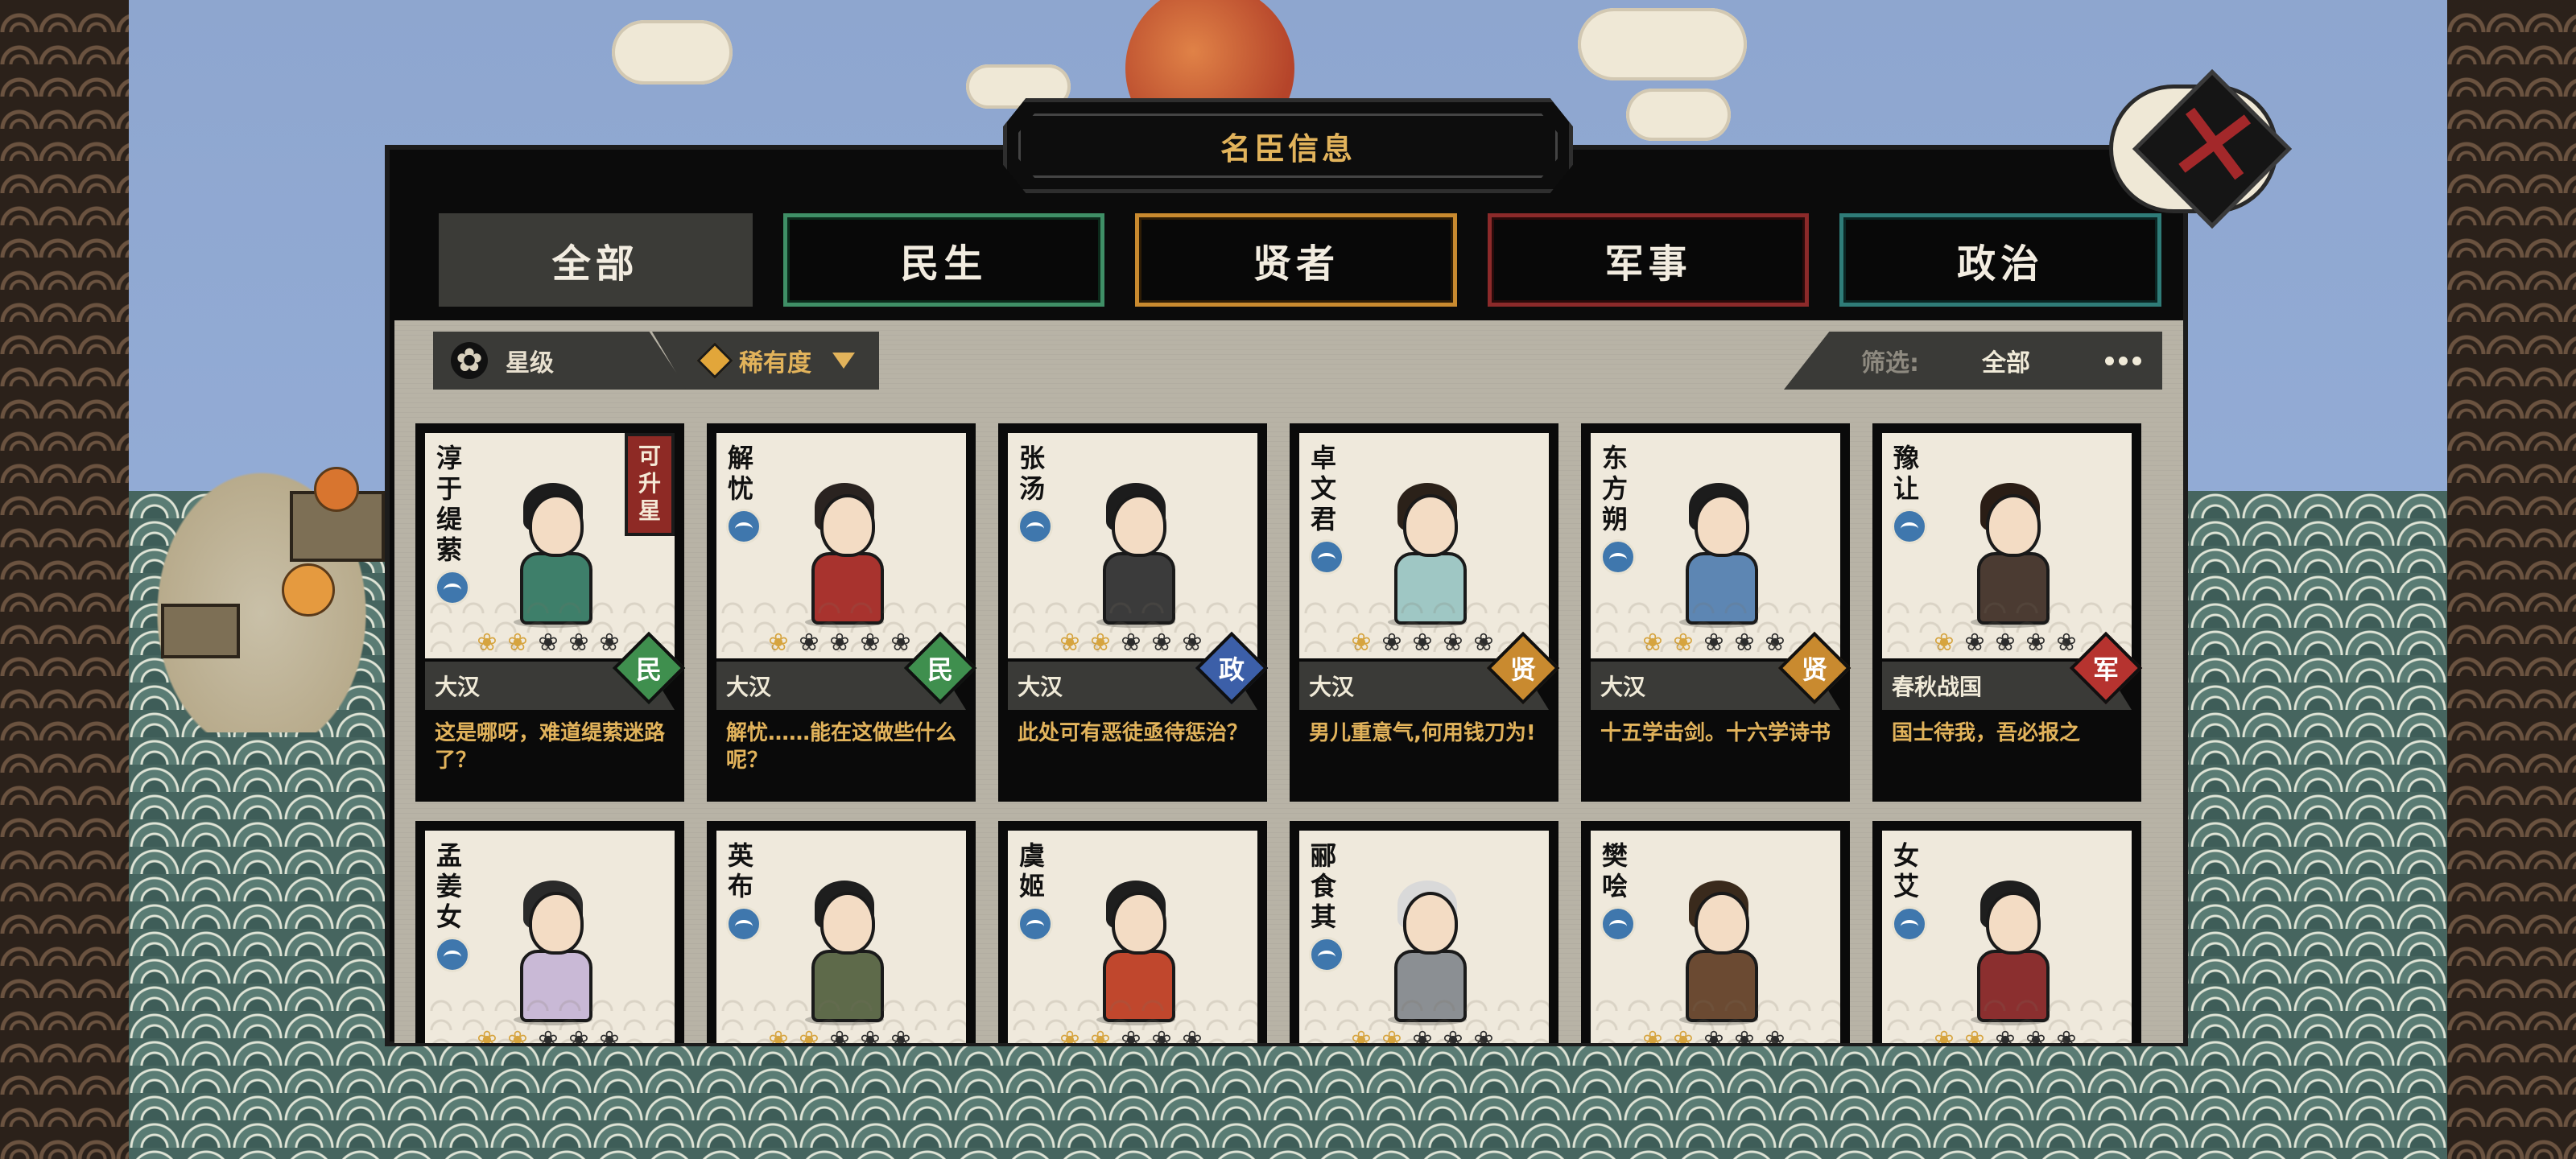  Describe the element at coordinates (67, 579) in the screenshot. I see `left-wave-border` at that location.